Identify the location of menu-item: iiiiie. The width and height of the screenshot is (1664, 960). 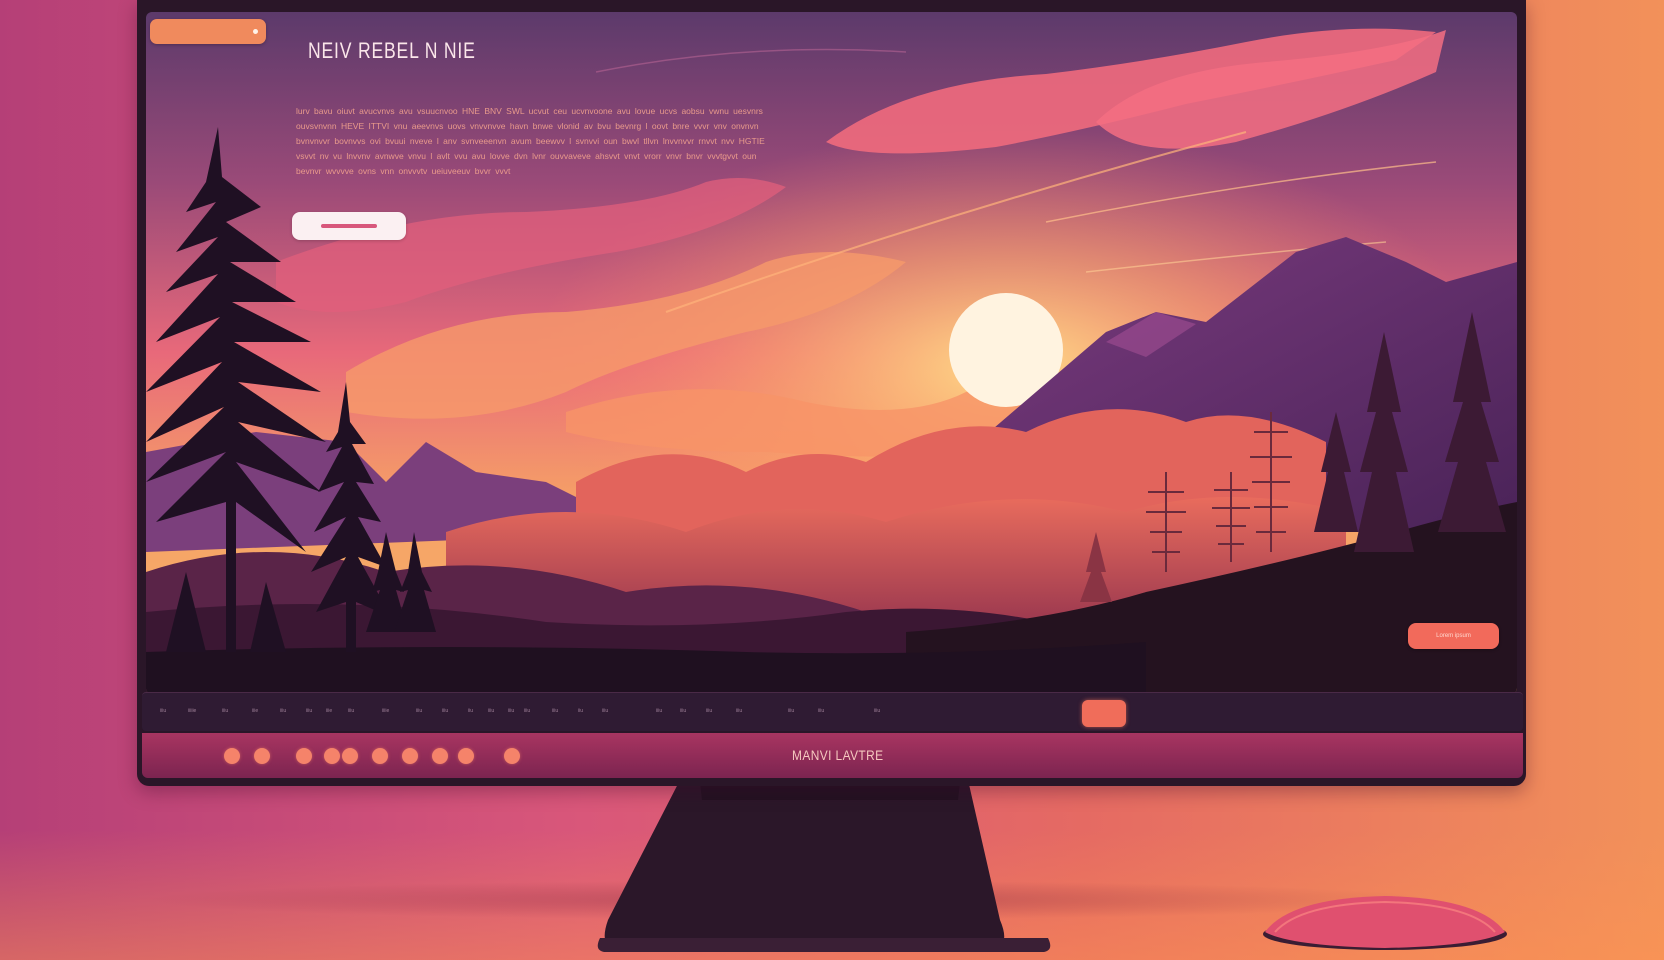
(192, 711).